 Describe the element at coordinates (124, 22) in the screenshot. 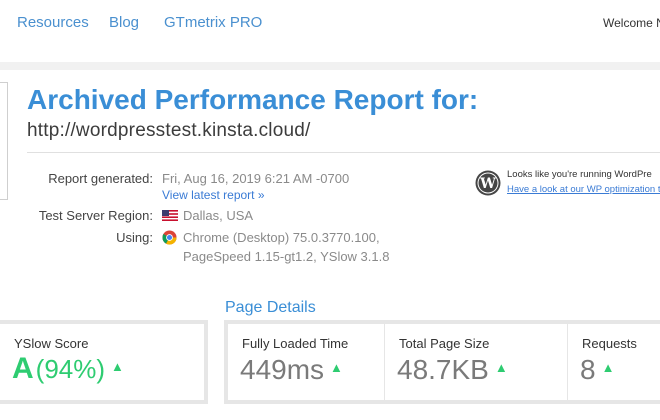

I see `nav-link-blog: Blog` at that location.